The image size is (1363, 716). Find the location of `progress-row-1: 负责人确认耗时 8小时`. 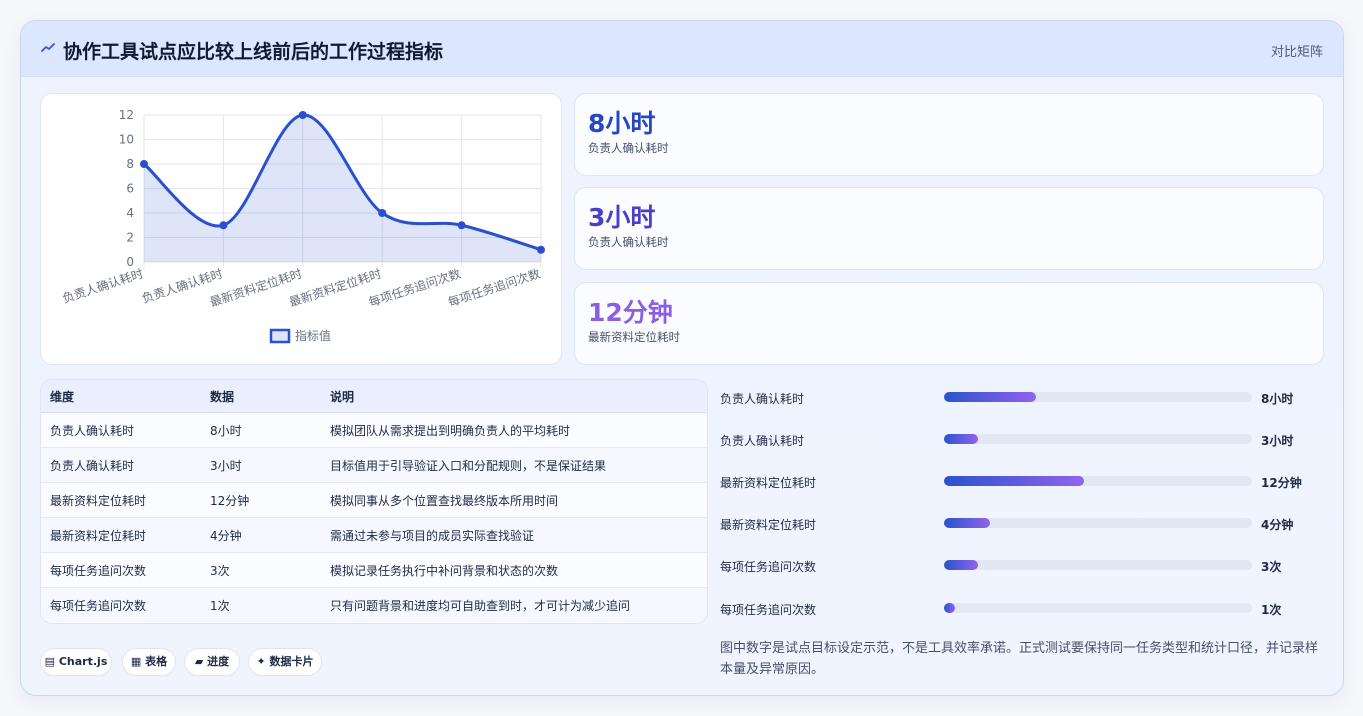

progress-row-1: 负责人确认耗时 8小时 is located at coordinates (1020, 397).